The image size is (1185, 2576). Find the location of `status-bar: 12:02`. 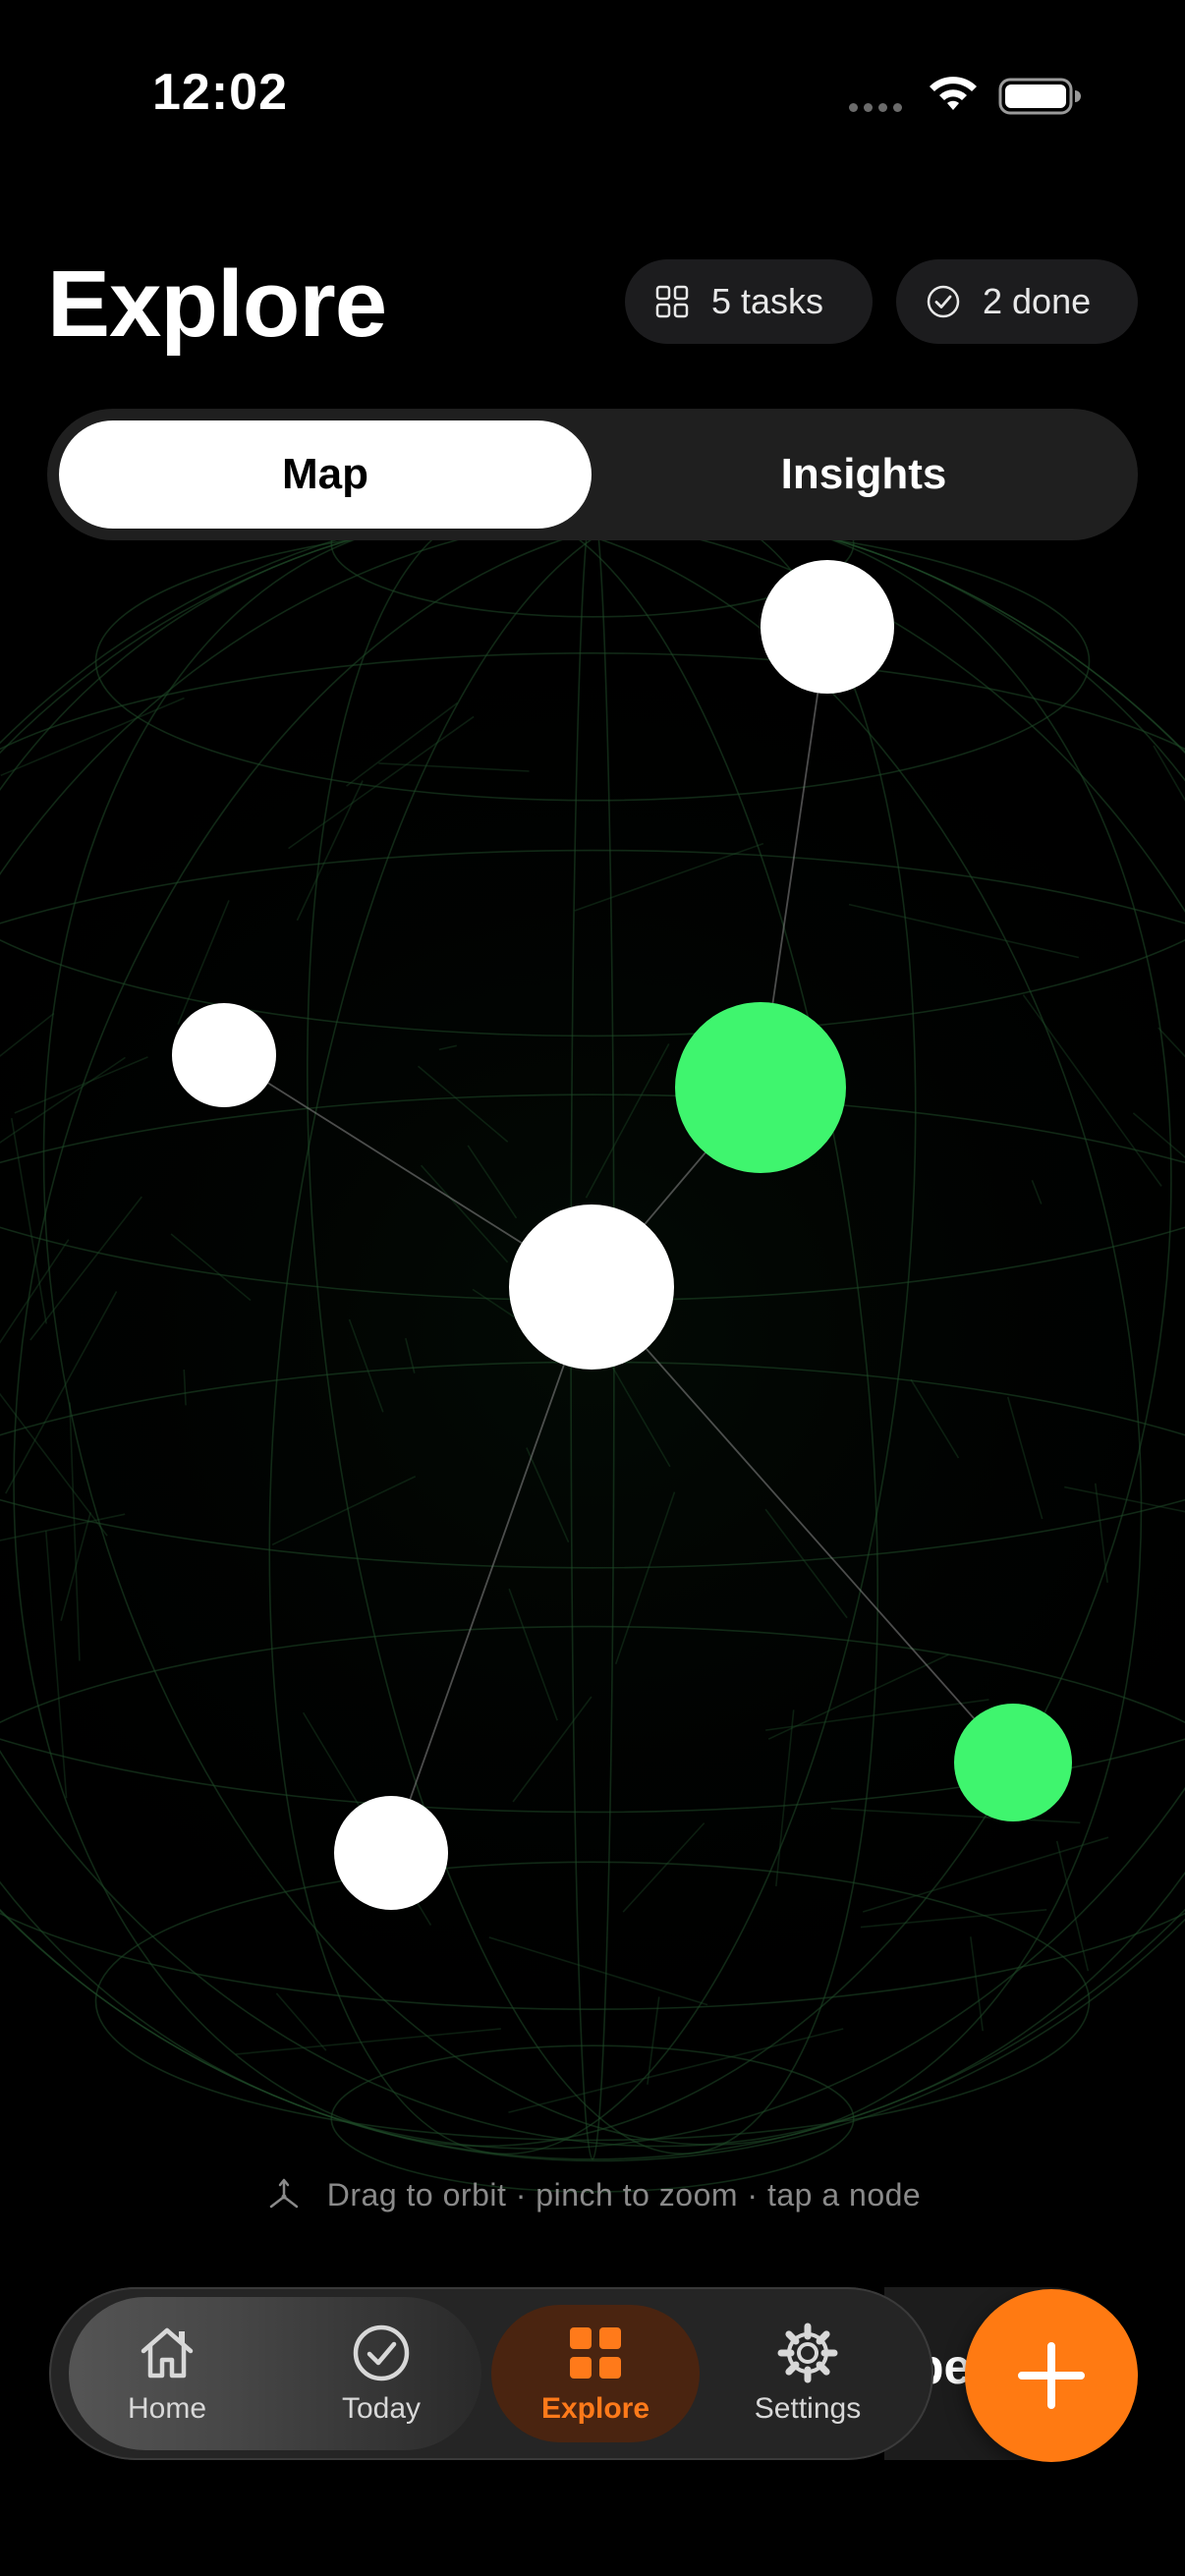

status-bar: 12:02 is located at coordinates (592, 93).